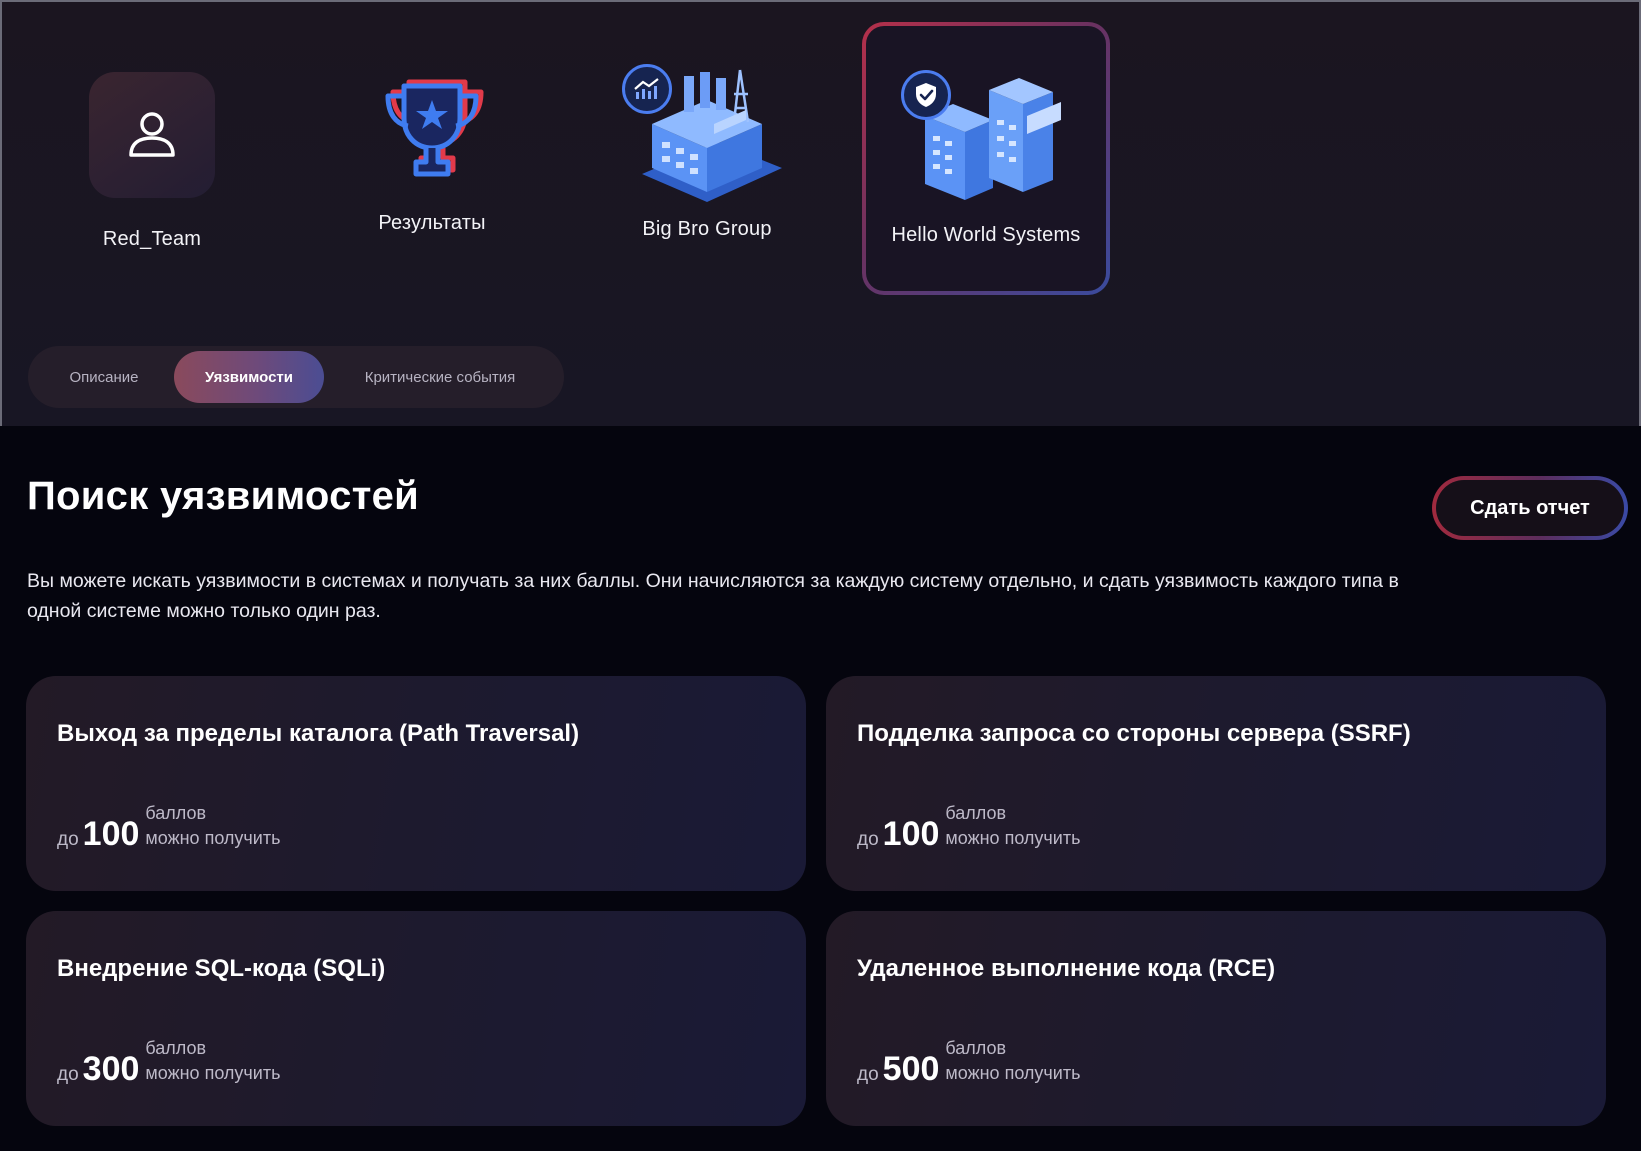  What do you see at coordinates (647, 89) in the screenshot?
I see `chart-badge-icon` at bounding box center [647, 89].